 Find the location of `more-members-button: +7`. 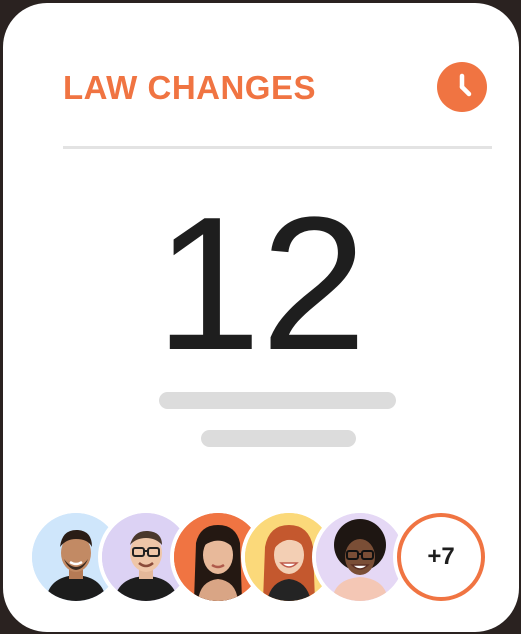

more-members-button: +7 is located at coordinates (441, 557).